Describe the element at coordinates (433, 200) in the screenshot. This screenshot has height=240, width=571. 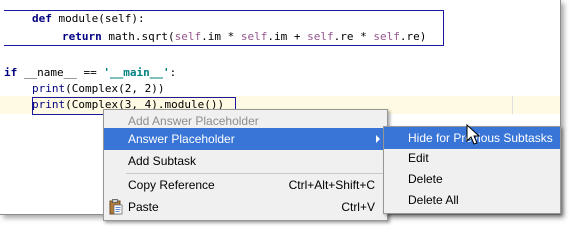
I see `menu-item-label: Delete All` at that location.